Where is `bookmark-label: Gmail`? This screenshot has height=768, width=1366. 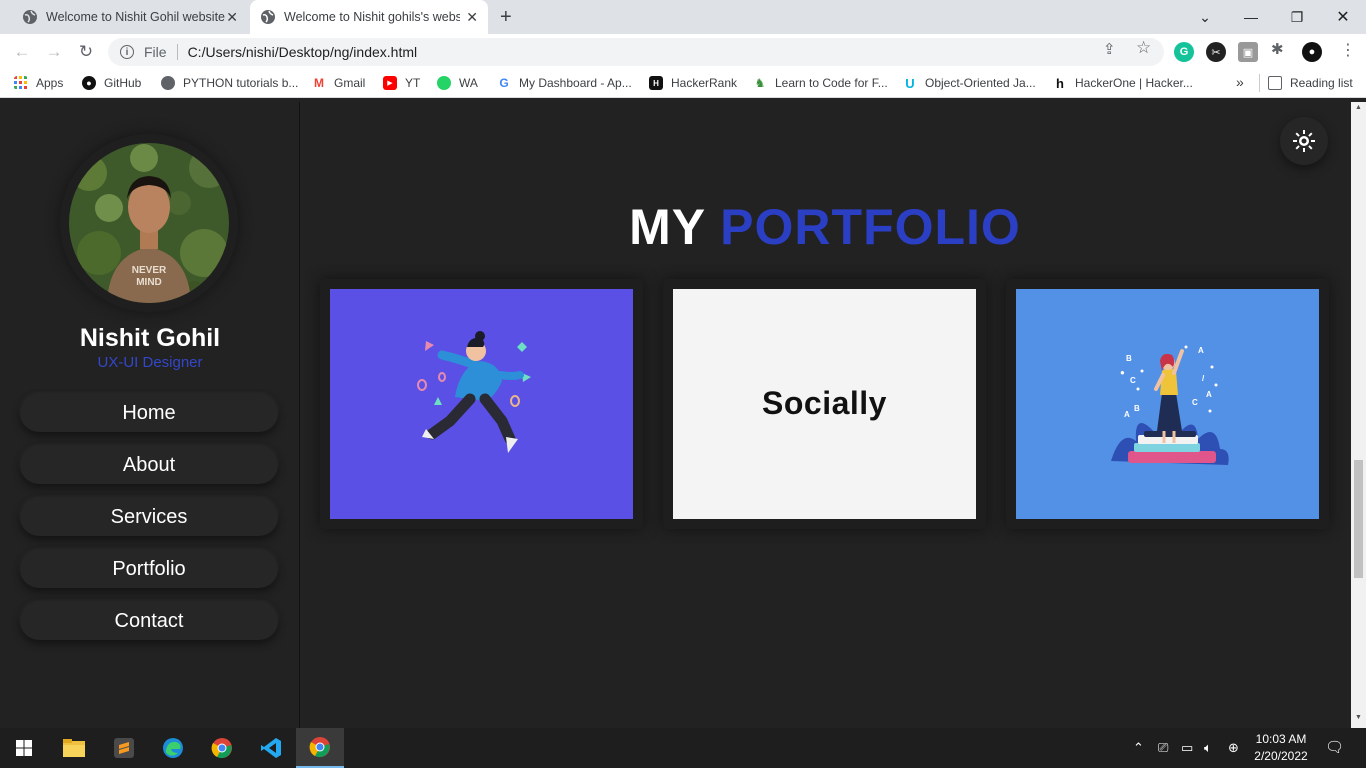
bookmark-label: Gmail is located at coordinates (350, 83).